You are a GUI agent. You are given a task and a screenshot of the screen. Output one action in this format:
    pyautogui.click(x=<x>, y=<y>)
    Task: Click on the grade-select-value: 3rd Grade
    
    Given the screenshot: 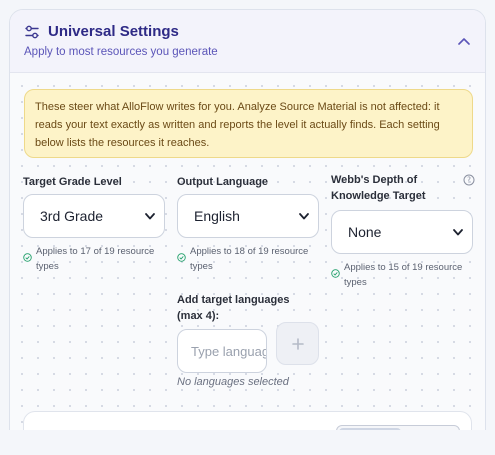 What is the action you would take?
    pyautogui.click(x=72, y=216)
    